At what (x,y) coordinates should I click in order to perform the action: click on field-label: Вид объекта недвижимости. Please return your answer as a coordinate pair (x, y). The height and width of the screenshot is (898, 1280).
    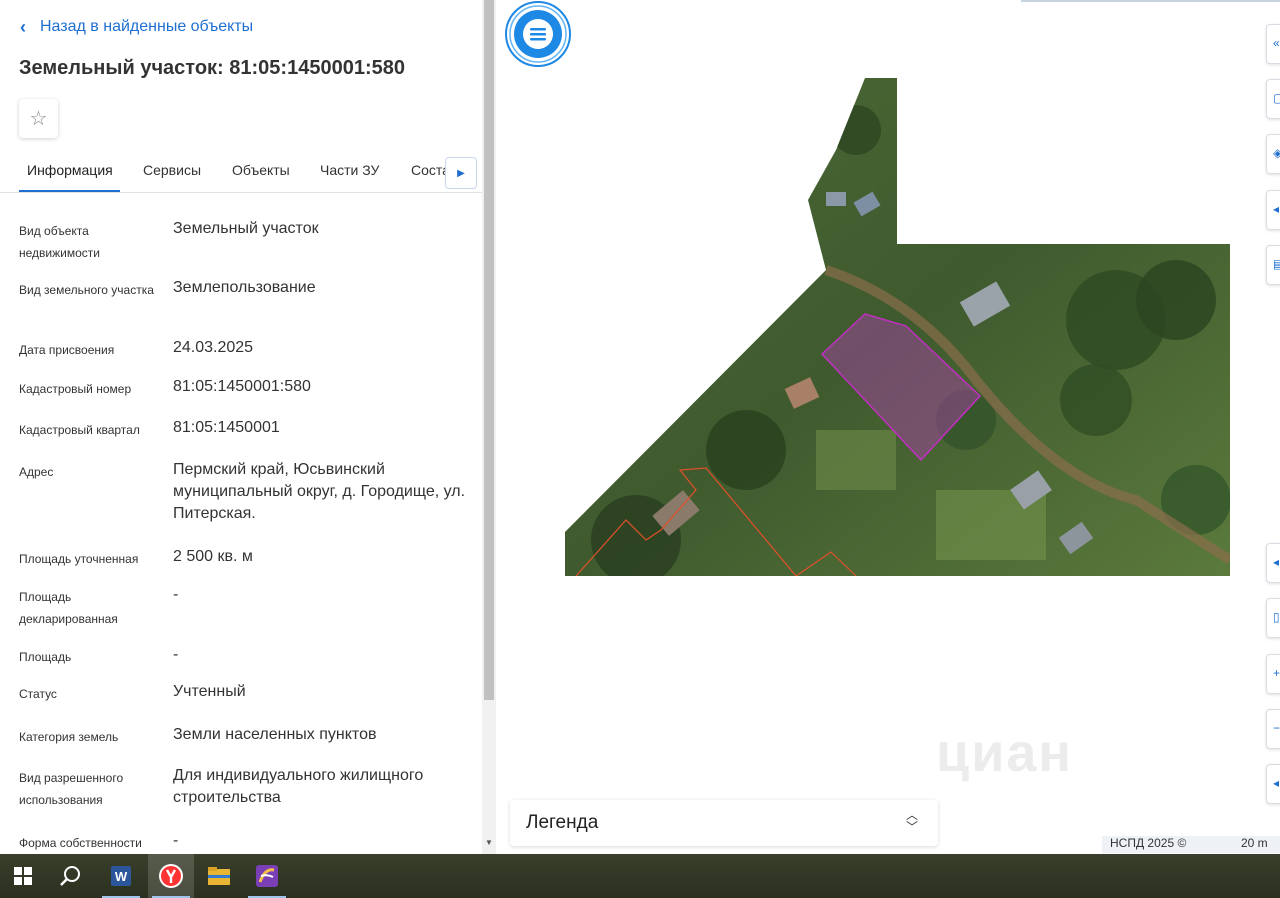
    Looking at the image, I should click on (59, 242).